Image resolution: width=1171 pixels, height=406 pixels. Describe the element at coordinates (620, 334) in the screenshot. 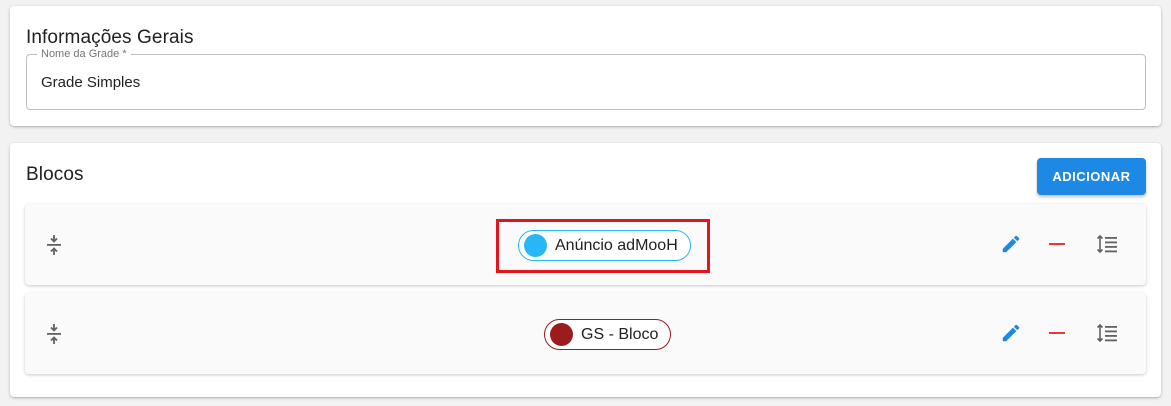

I see `block-name: GS - Bloco` at that location.